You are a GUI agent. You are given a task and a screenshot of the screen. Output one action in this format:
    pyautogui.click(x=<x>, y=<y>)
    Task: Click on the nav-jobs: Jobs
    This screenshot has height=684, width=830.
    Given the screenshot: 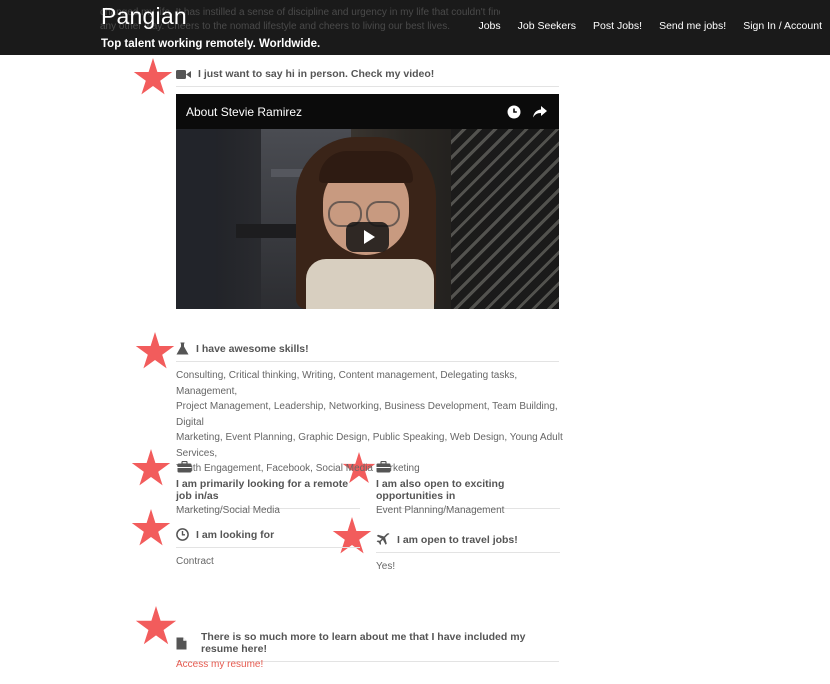 What is the action you would take?
    pyautogui.click(x=489, y=26)
    